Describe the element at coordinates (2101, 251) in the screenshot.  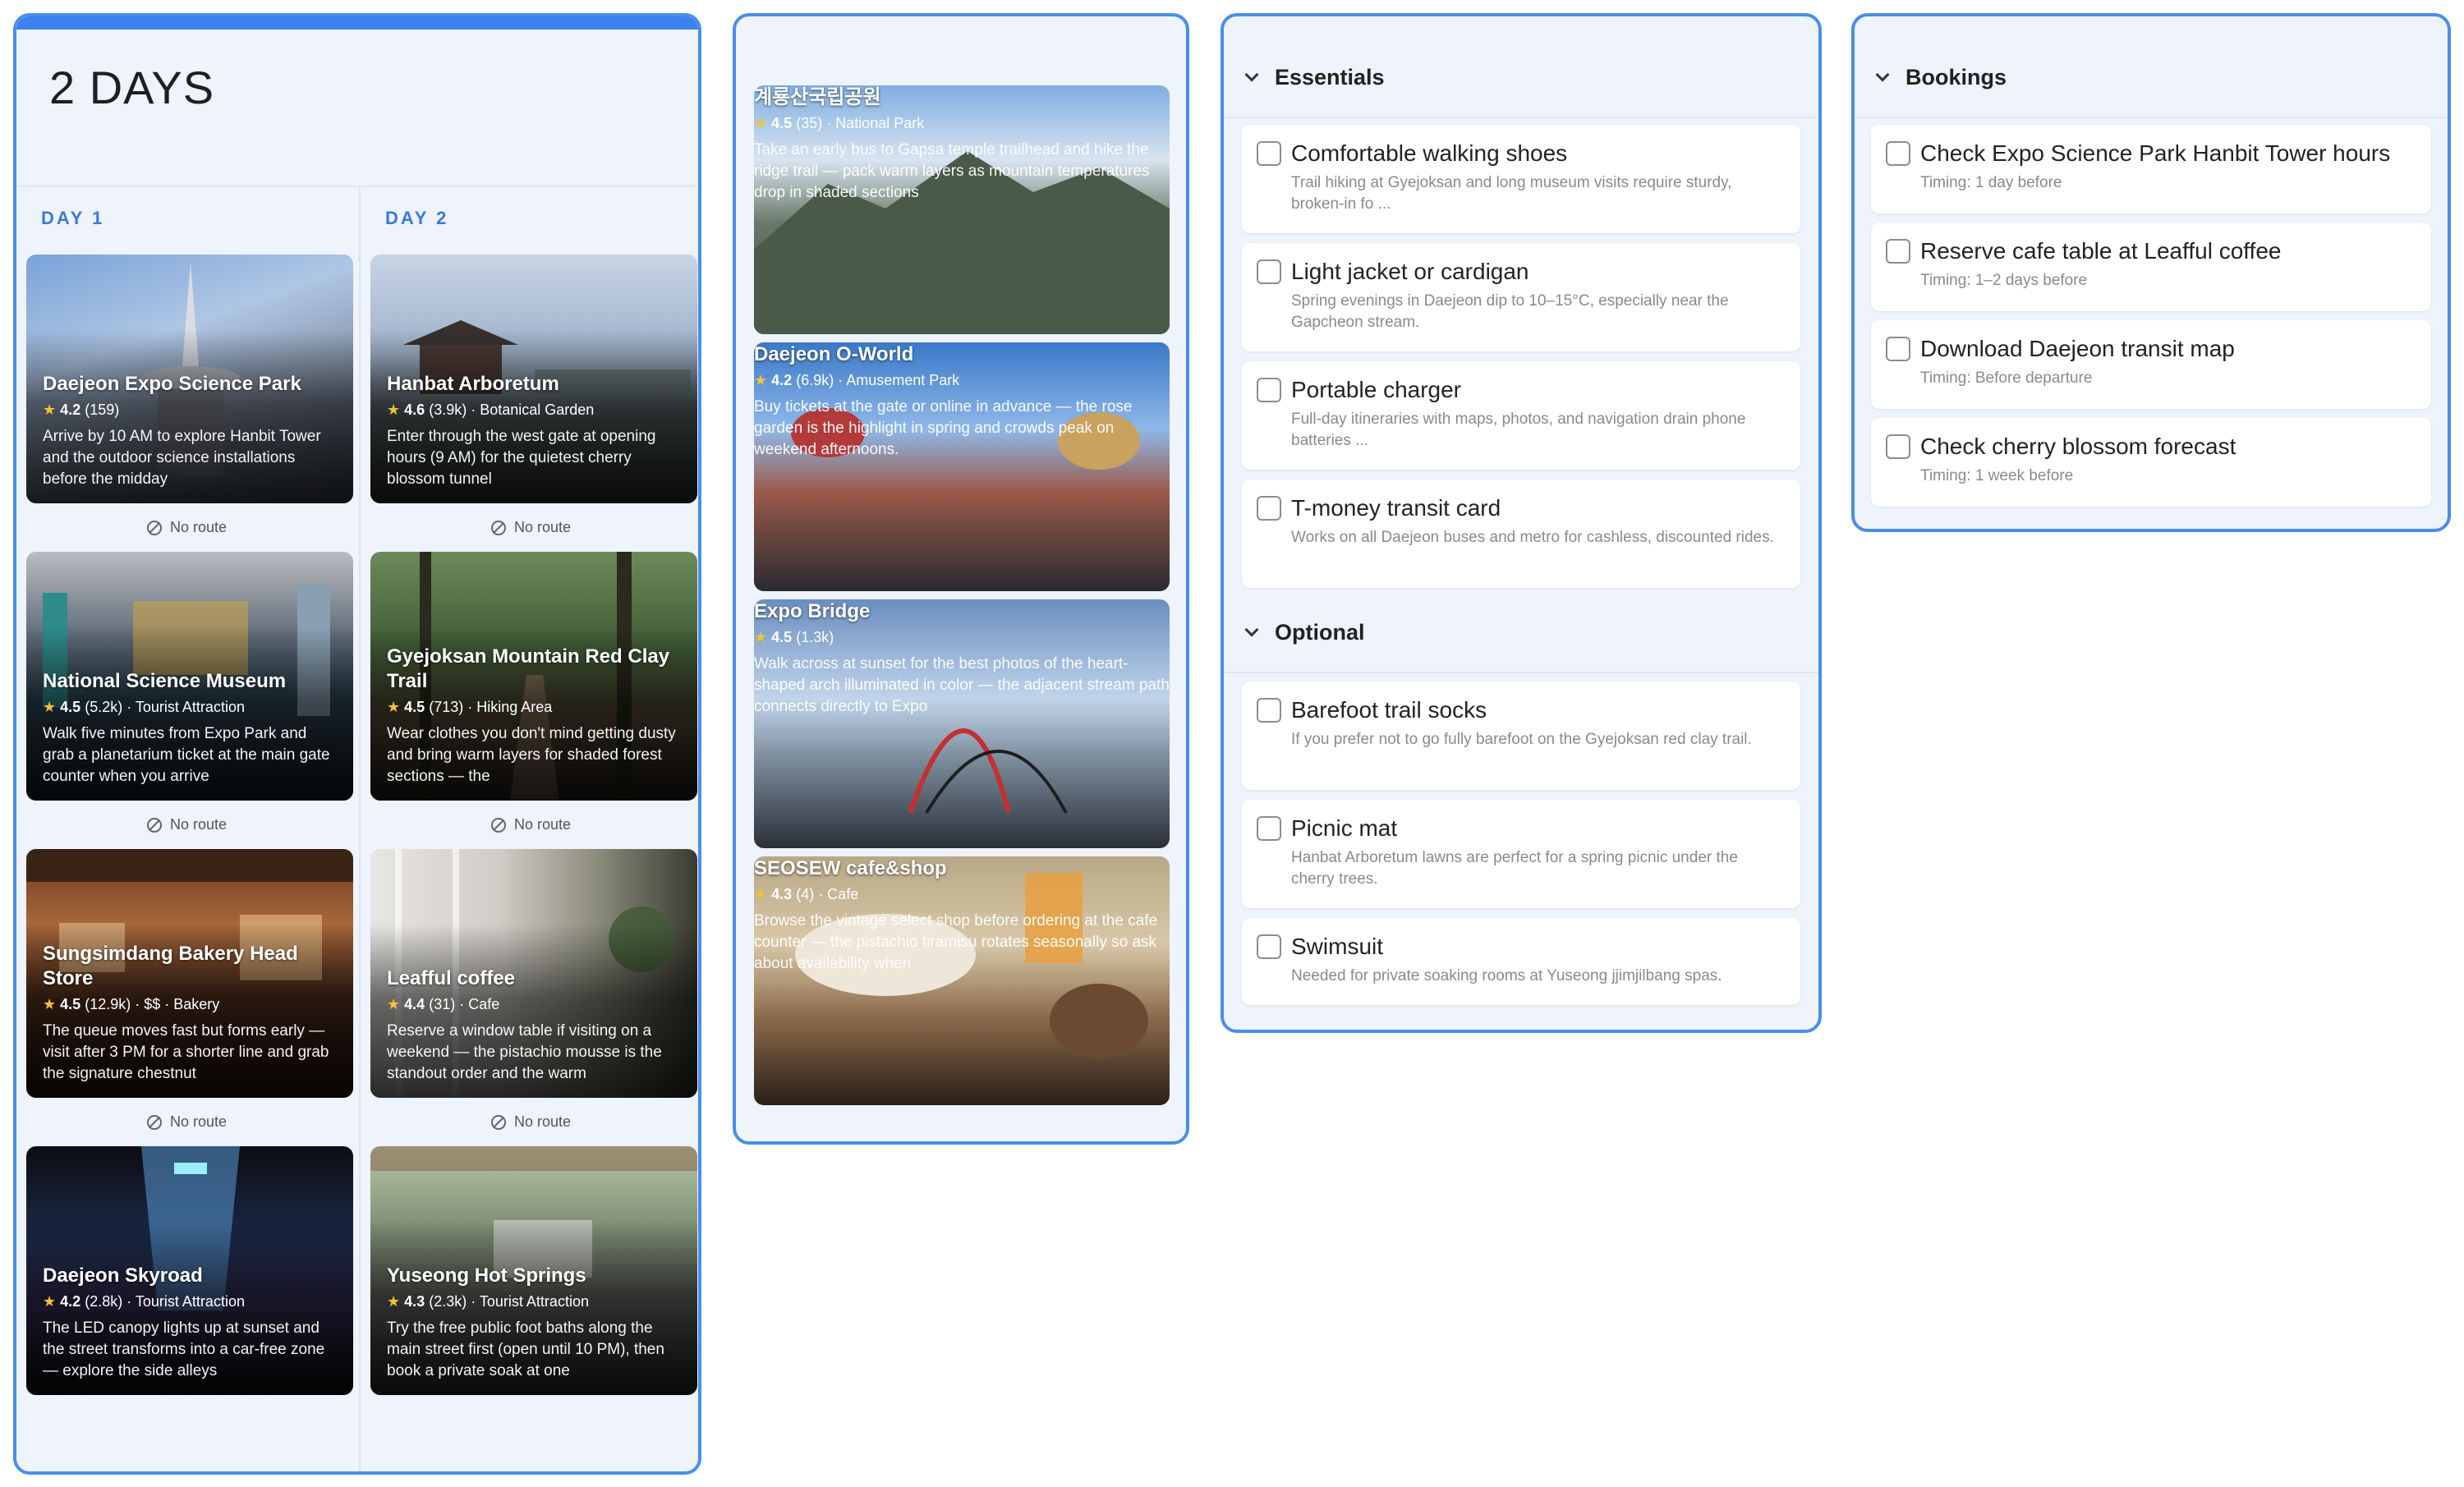
I see `item-title: Reserve cafe table at Leafful coffee` at that location.